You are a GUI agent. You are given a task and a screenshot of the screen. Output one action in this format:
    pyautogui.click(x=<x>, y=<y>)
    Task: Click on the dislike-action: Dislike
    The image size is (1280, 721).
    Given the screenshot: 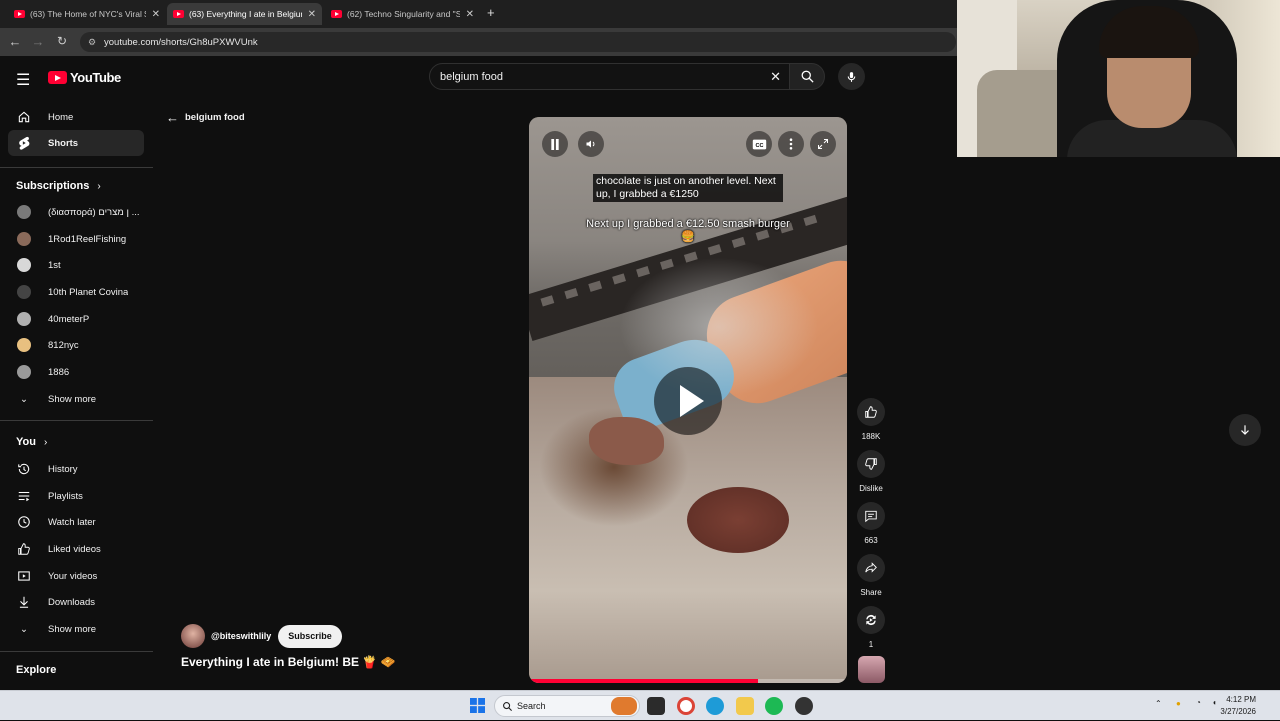 What is the action you would take?
    pyautogui.click(x=871, y=471)
    